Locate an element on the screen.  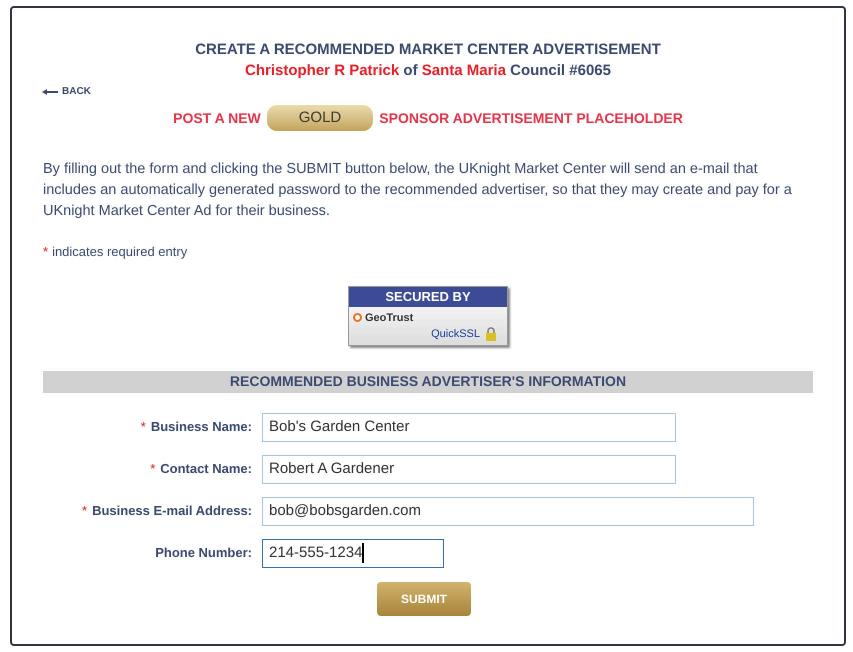
level-badge: GOLD is located at coordinates (320, 118).